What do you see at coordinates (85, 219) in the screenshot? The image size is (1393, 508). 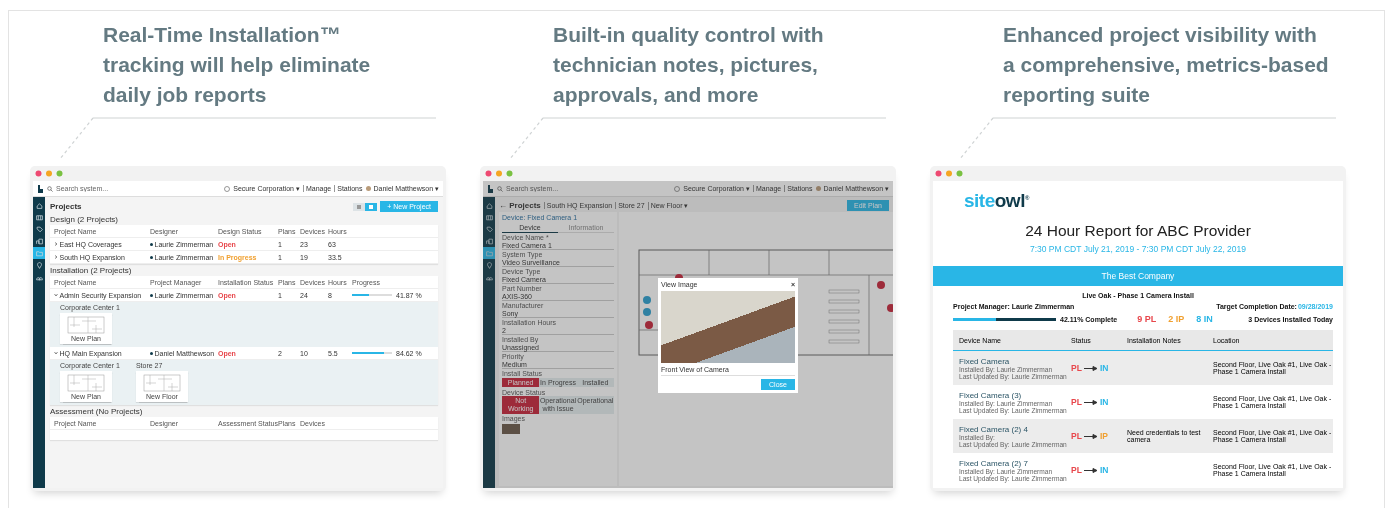 I see `section-title: Design (2 Projects)` at bounding box center [85, 219].